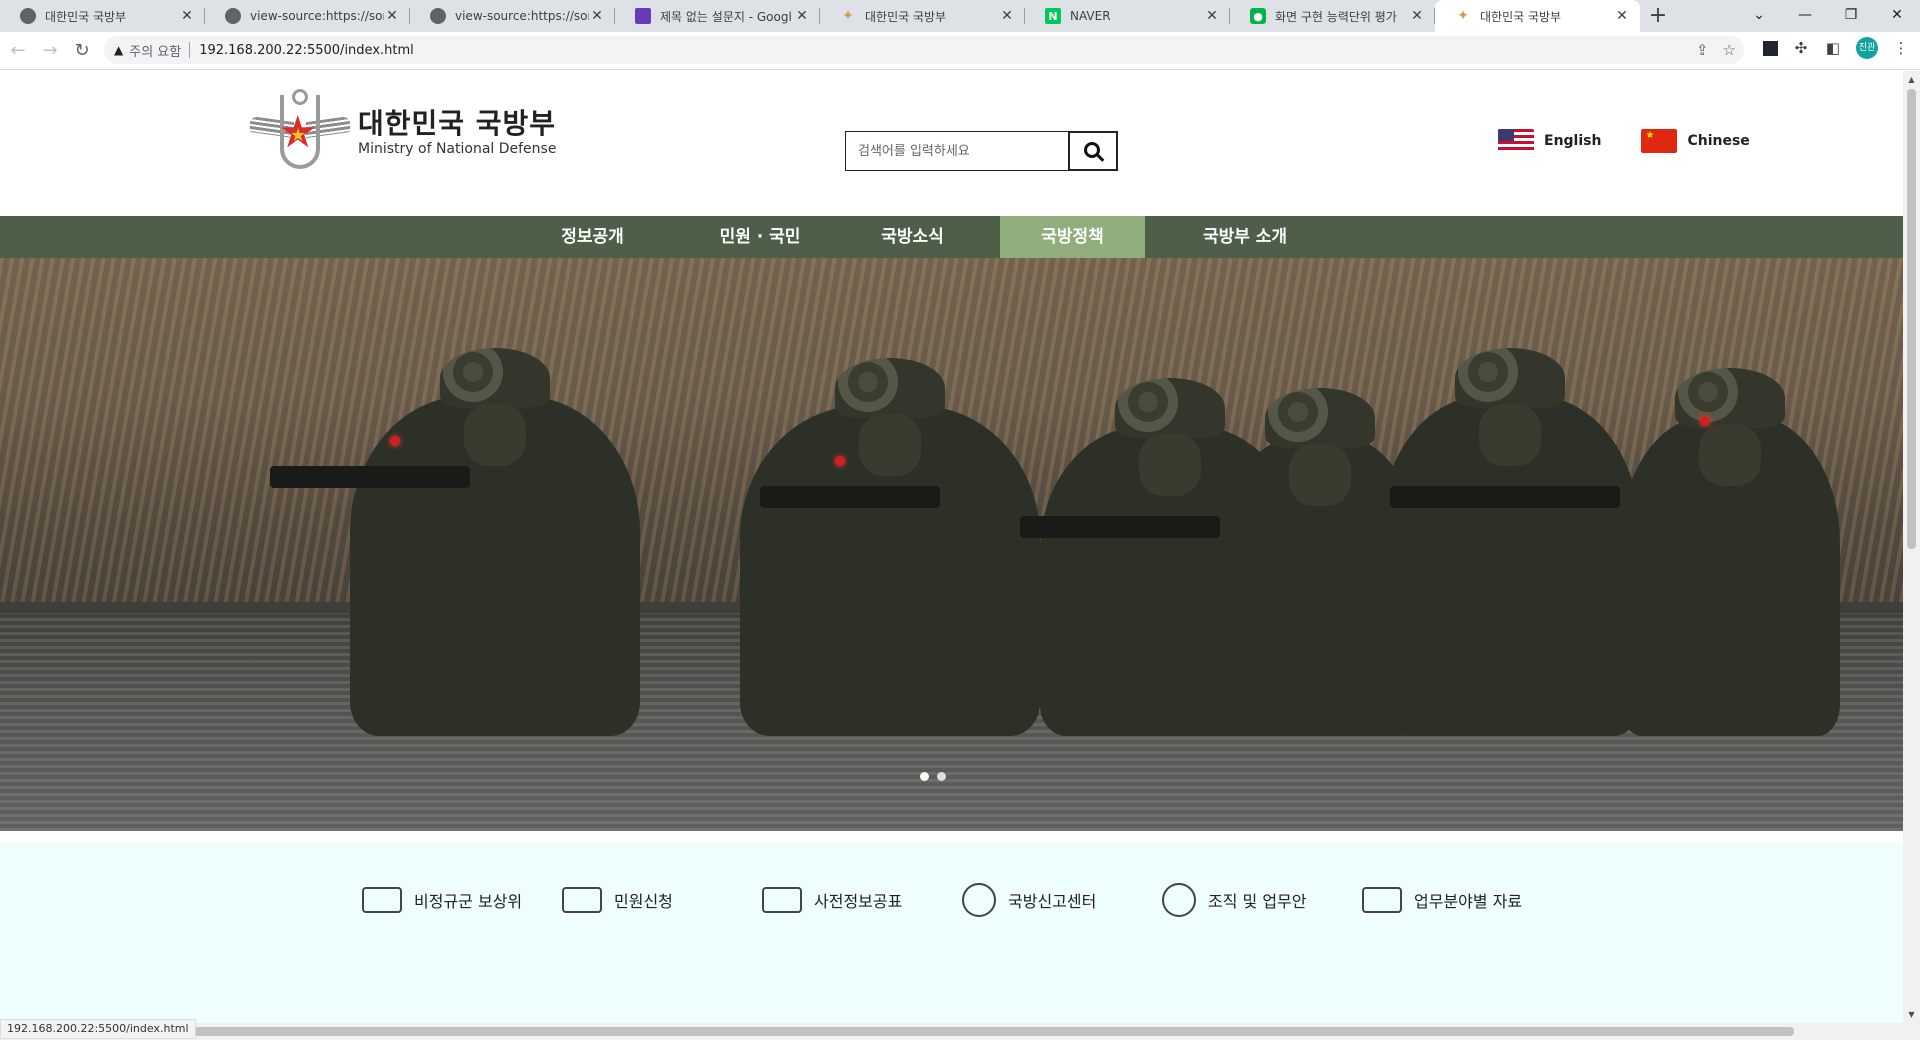  What do you see at coordinates (1127, 16) in the screenshot?
I see `browser-tab: N NAVER ✕` at bounding box center [1127, 16].